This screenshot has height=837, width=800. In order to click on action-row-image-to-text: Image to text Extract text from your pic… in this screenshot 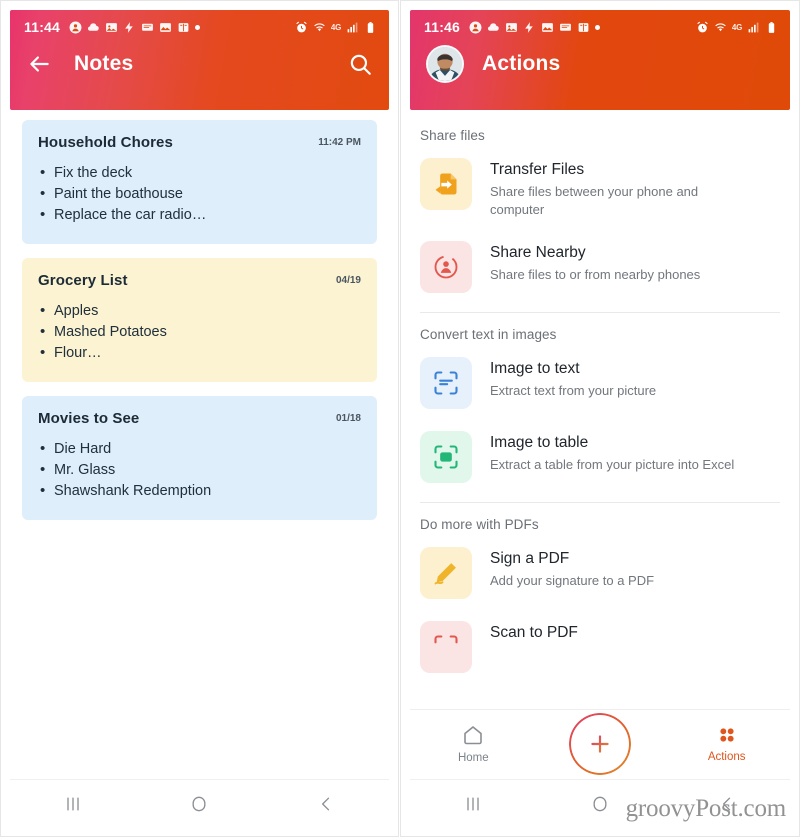, I will do `click(600, 383)`.